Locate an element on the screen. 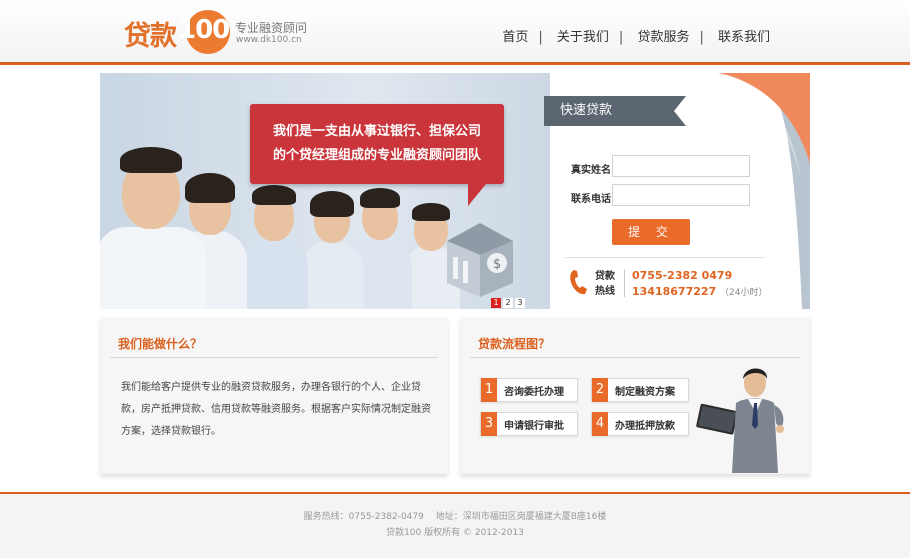  hotline-separator is located at coordinates (624, 283).